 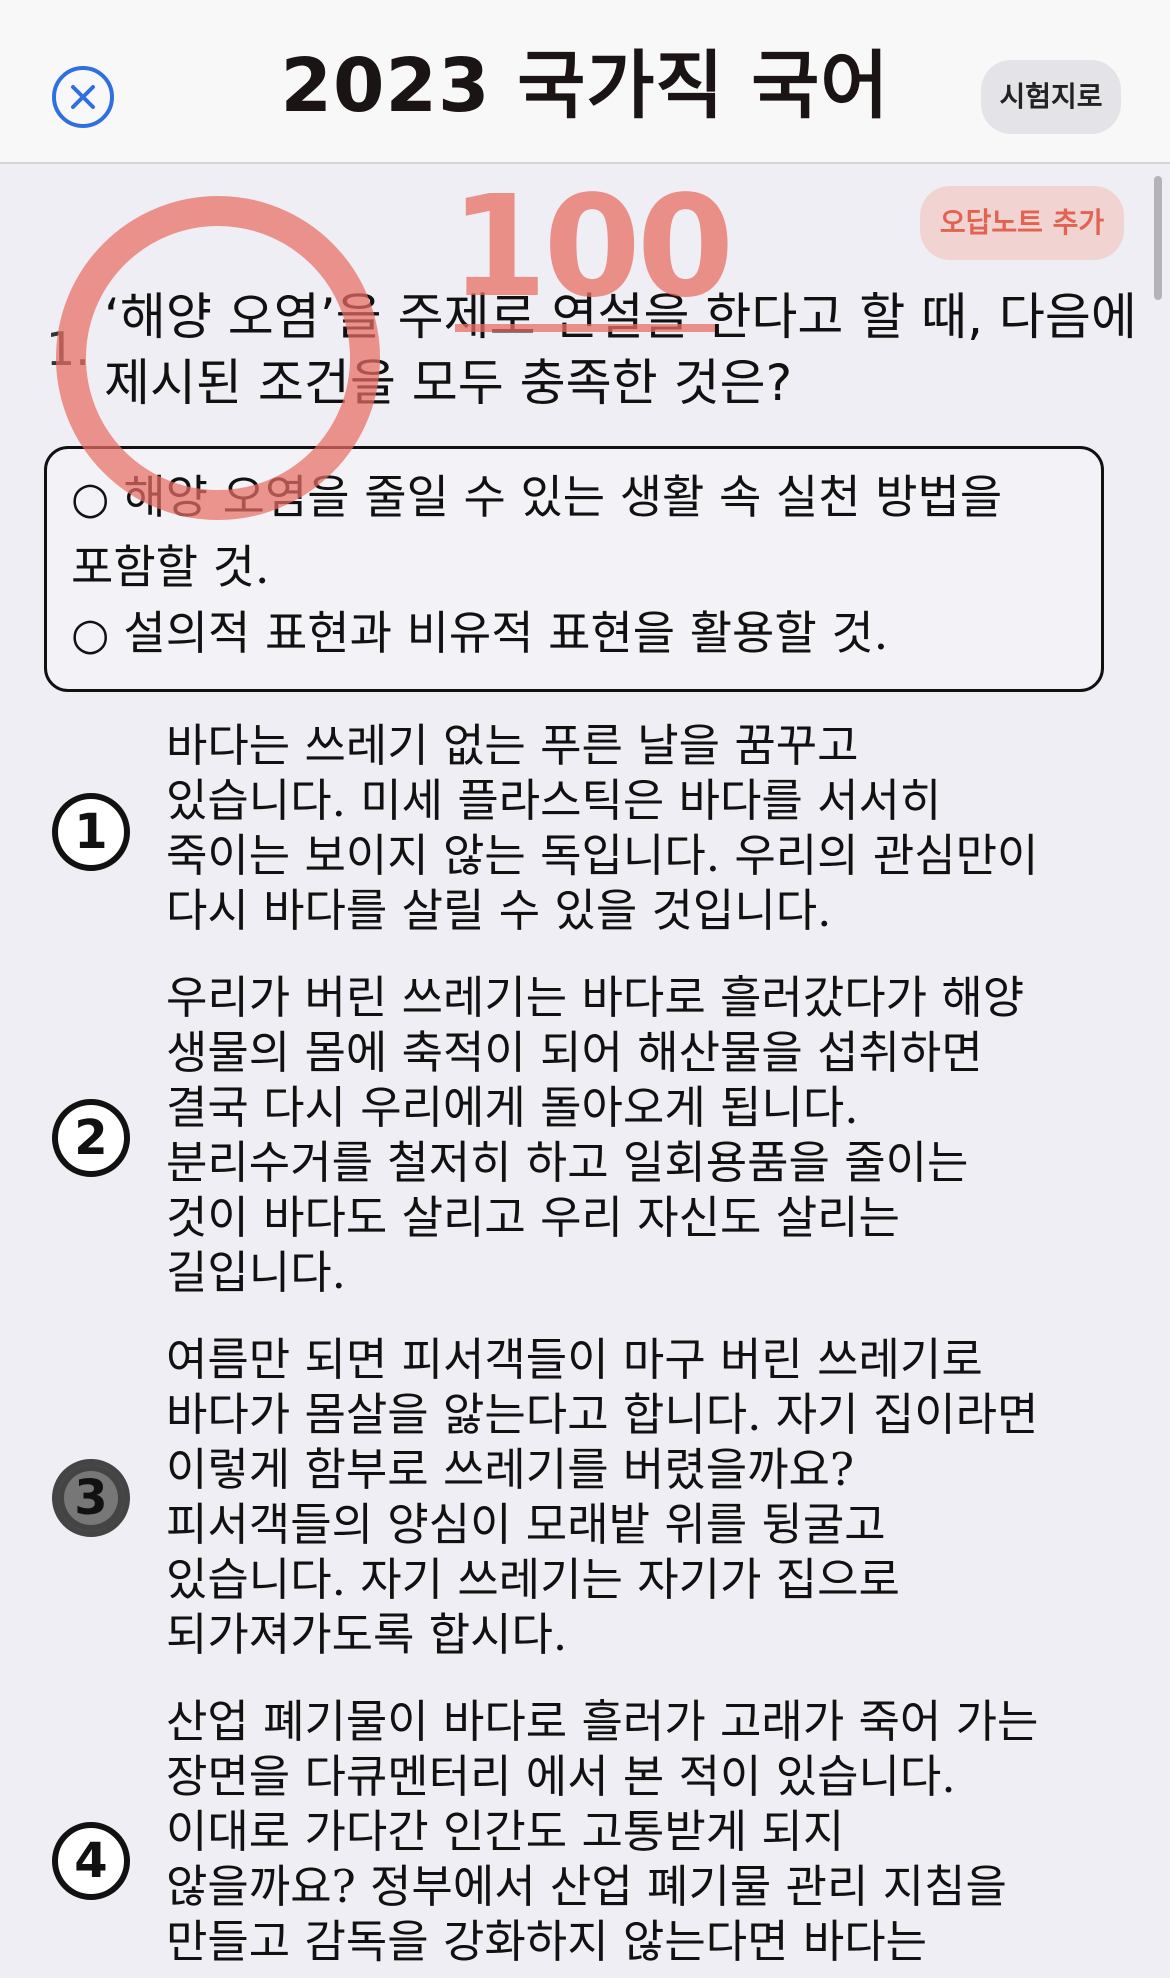 What do you see at coordinates (510, 1469) in the screenshot?
I see `choice-line: 이렇게 함부로 쓰레기를 버렸을까요?` at bounding box center [510, 1469].